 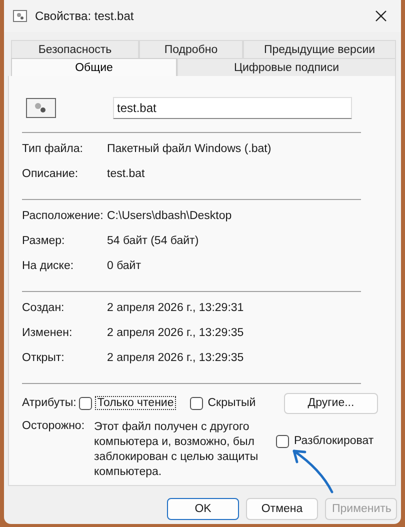 What do you see at coordinates (44, 358) in the screenshot?
I see `field-label: Открыт:` at bounding box center [44, 358].